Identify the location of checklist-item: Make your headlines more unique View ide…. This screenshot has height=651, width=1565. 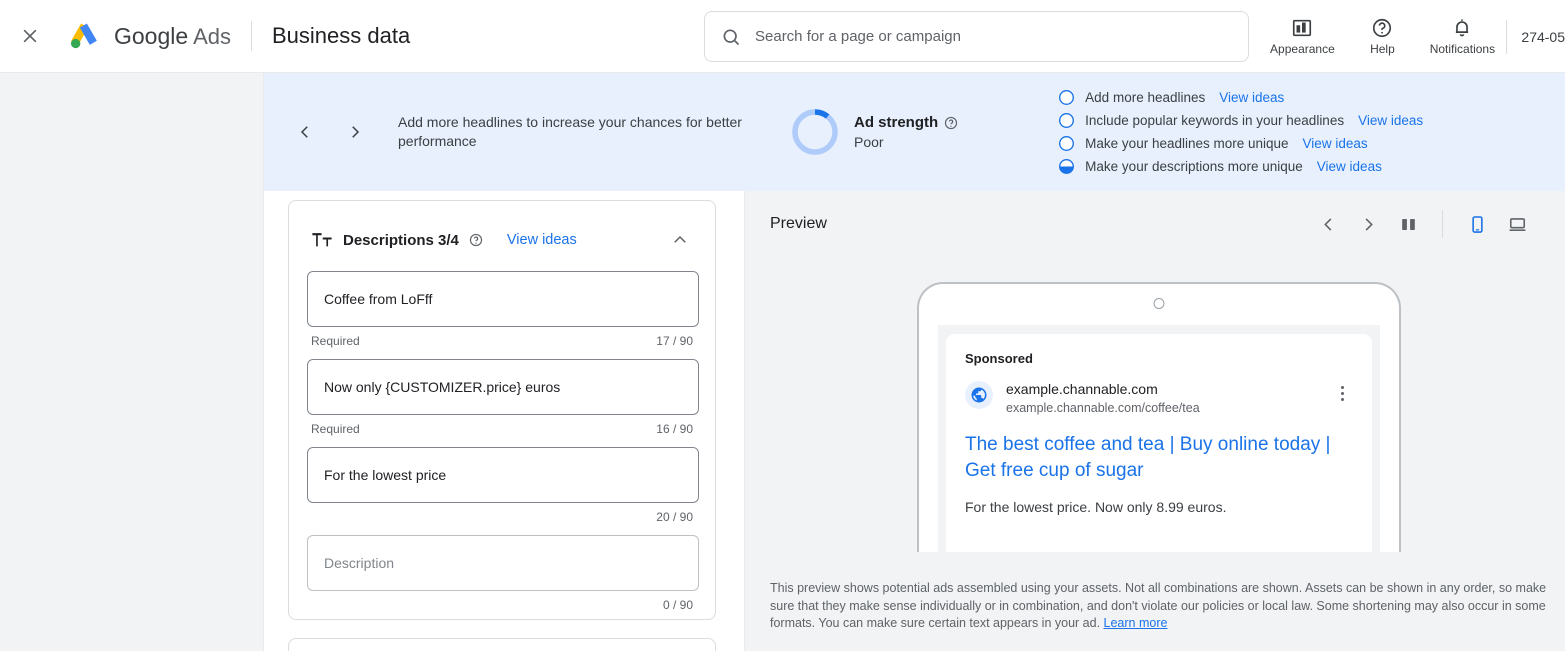
(1240, 143).